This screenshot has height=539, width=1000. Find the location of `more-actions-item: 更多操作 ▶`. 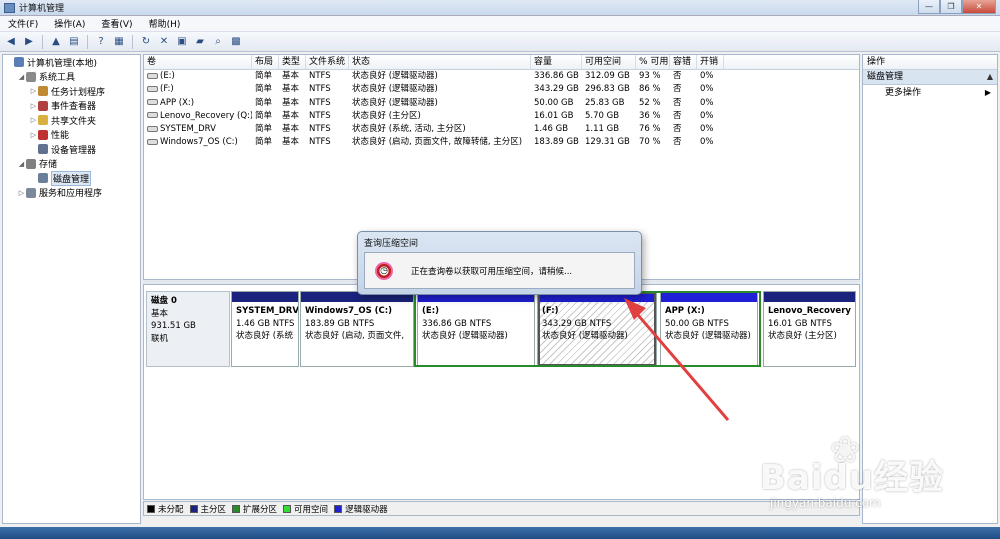

more-actions-item: 更多操作 ▶ is located at coordinates (930, 93).